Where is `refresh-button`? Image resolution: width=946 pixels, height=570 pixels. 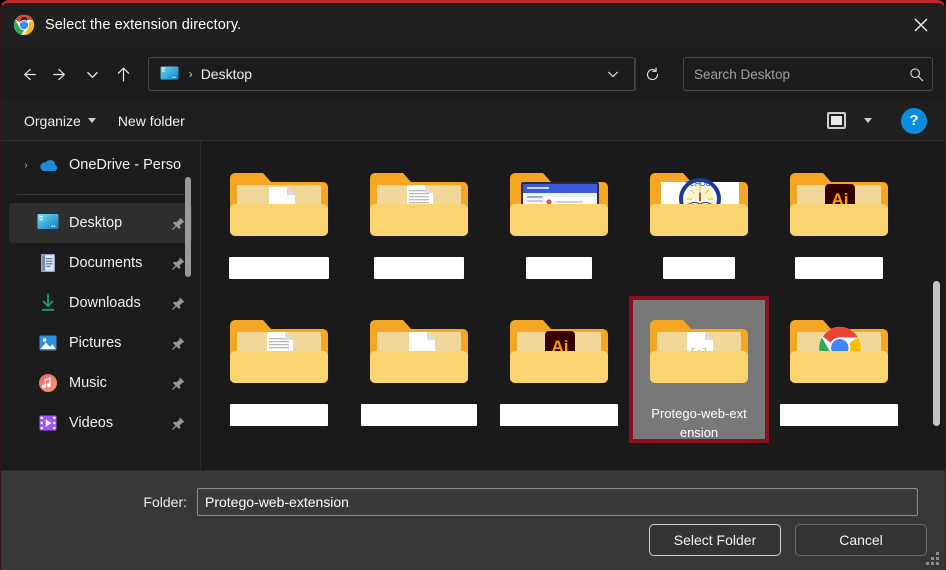 refresh-button is located at coordinates (652, 74).